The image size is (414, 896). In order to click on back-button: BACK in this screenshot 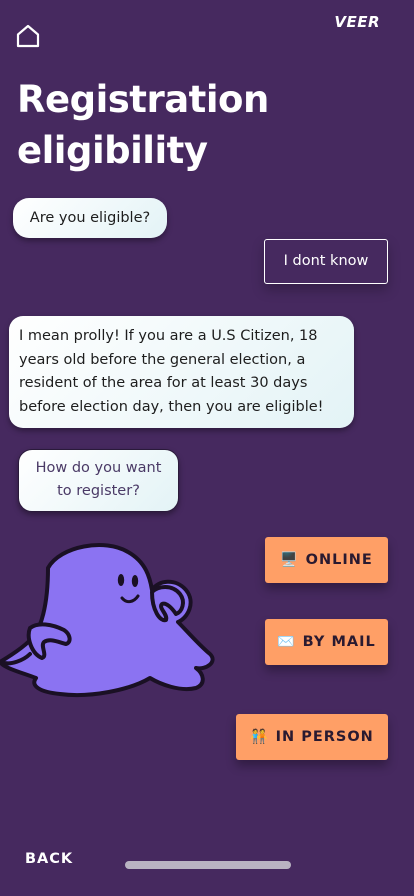, I will do `click(49, 859)`.